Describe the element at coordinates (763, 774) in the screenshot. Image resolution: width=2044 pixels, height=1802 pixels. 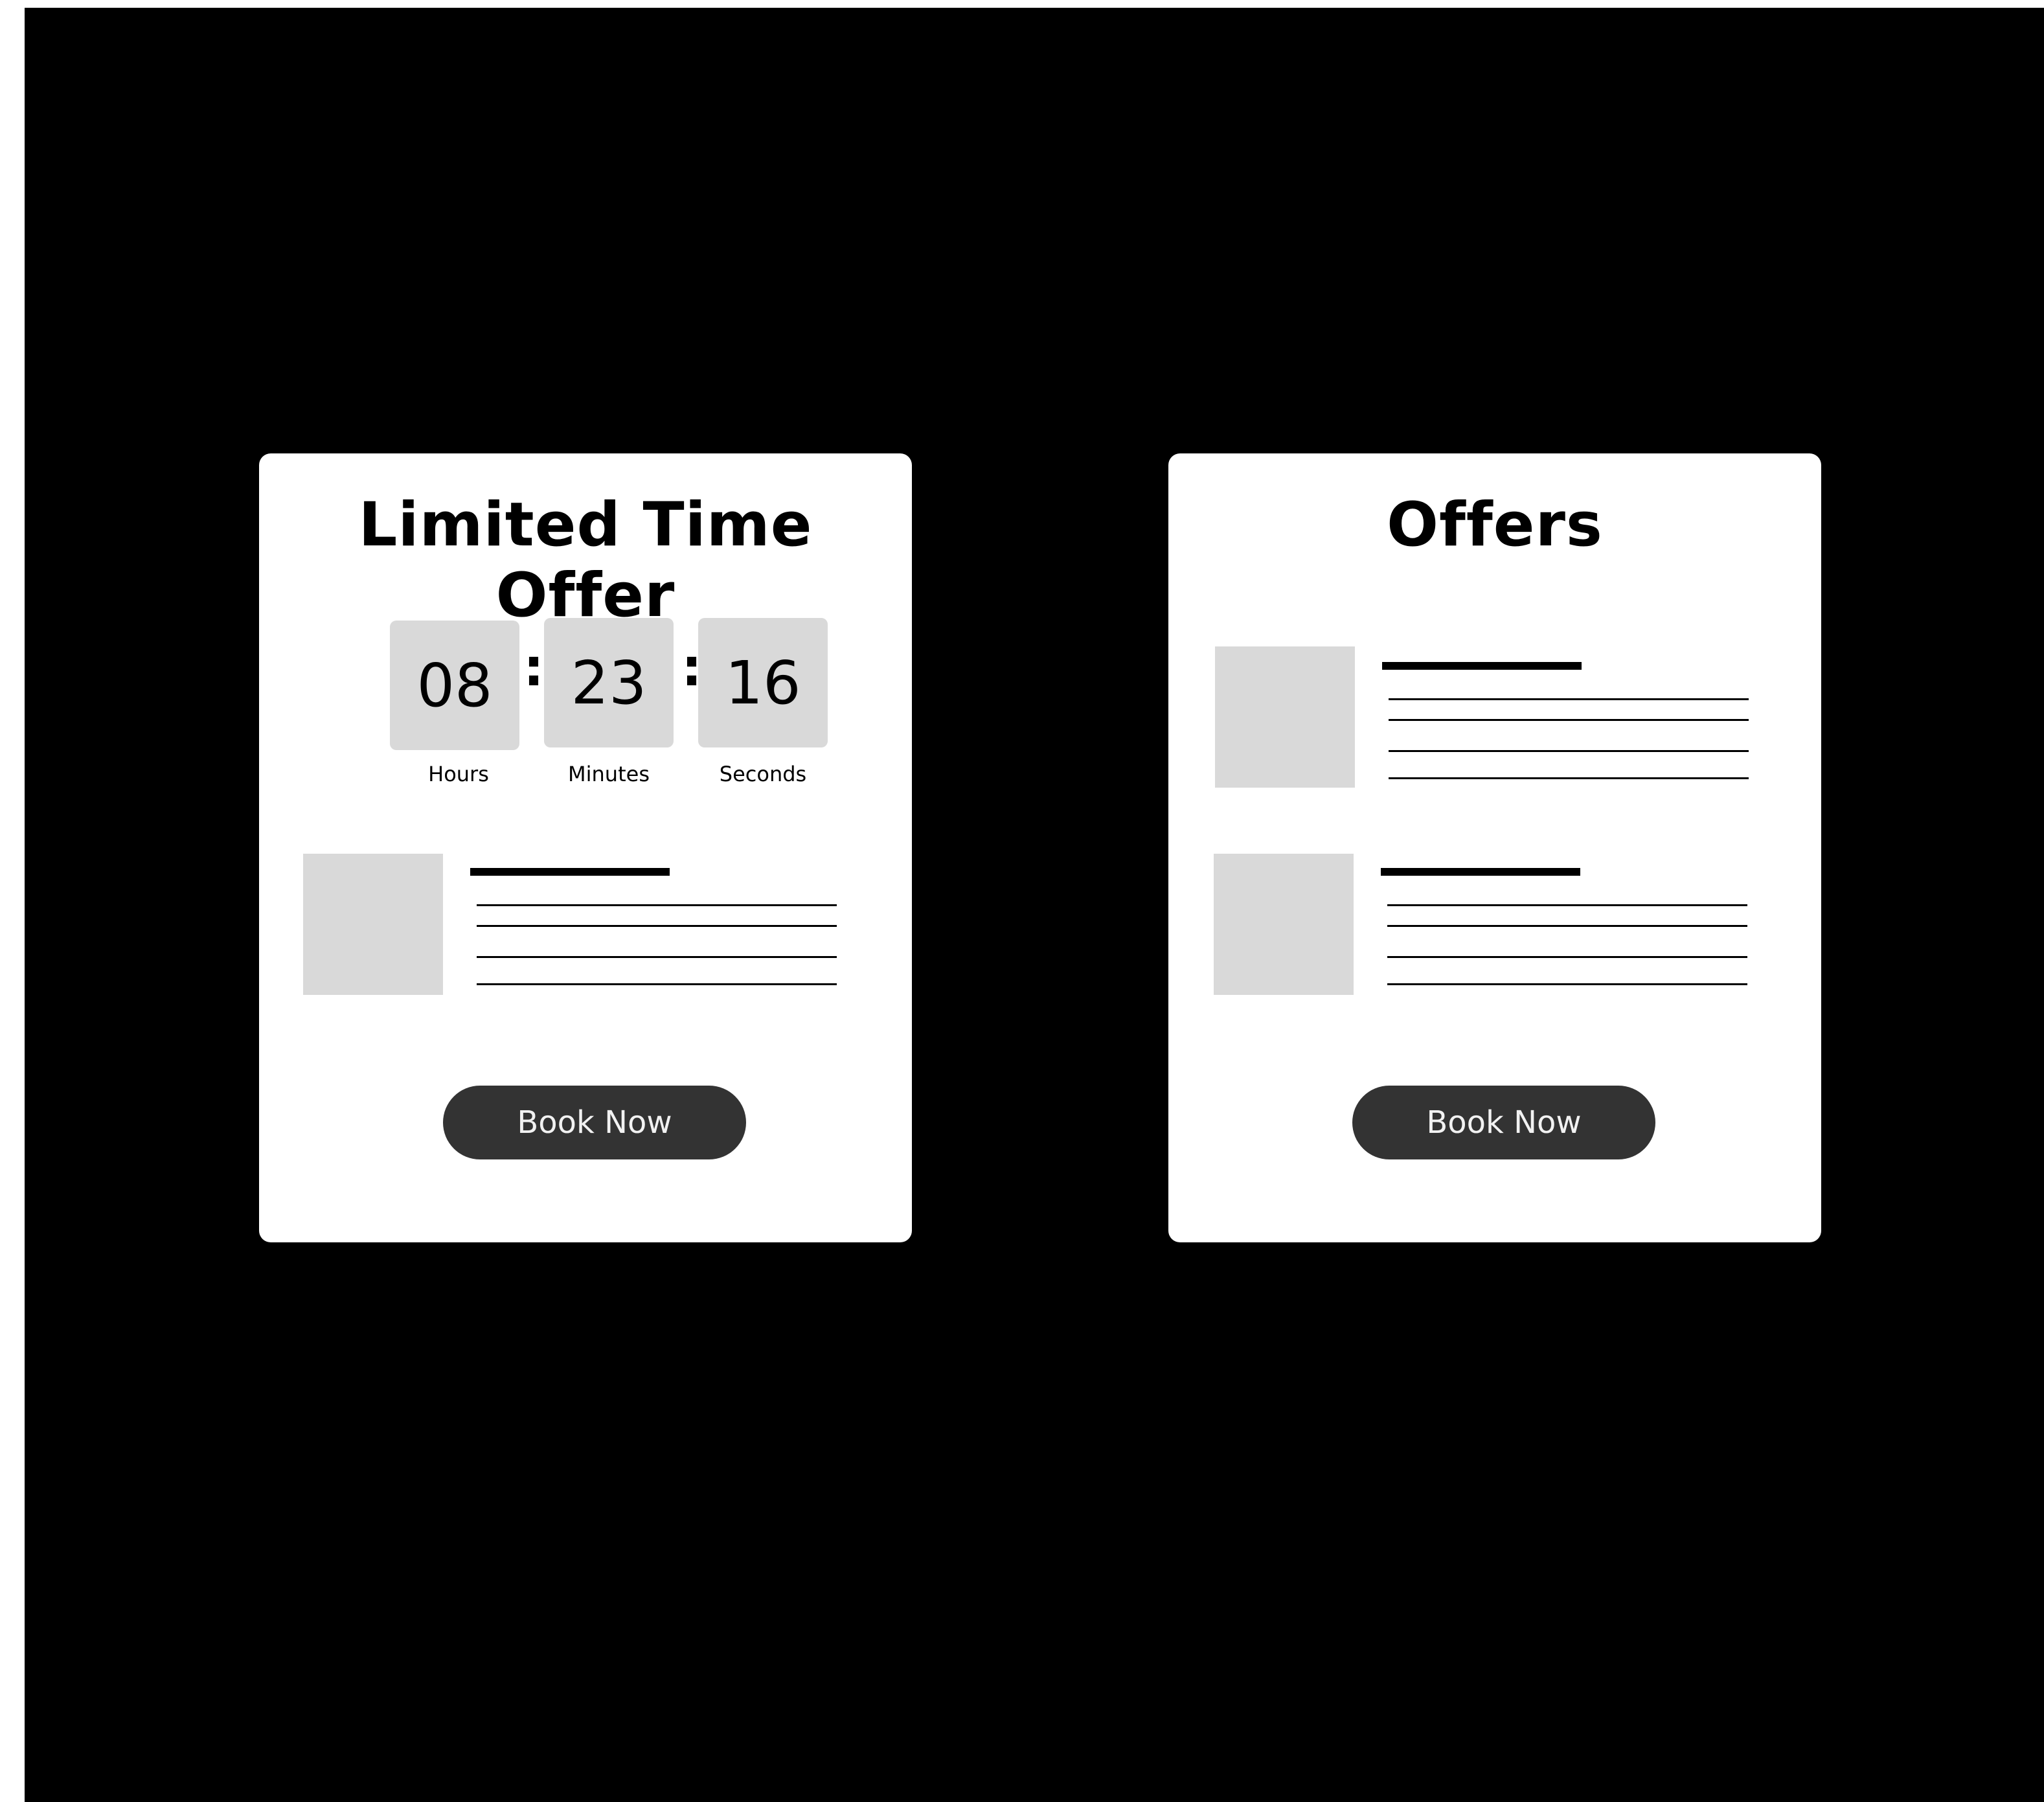
I see `seconds-label: Seconds` at that location.